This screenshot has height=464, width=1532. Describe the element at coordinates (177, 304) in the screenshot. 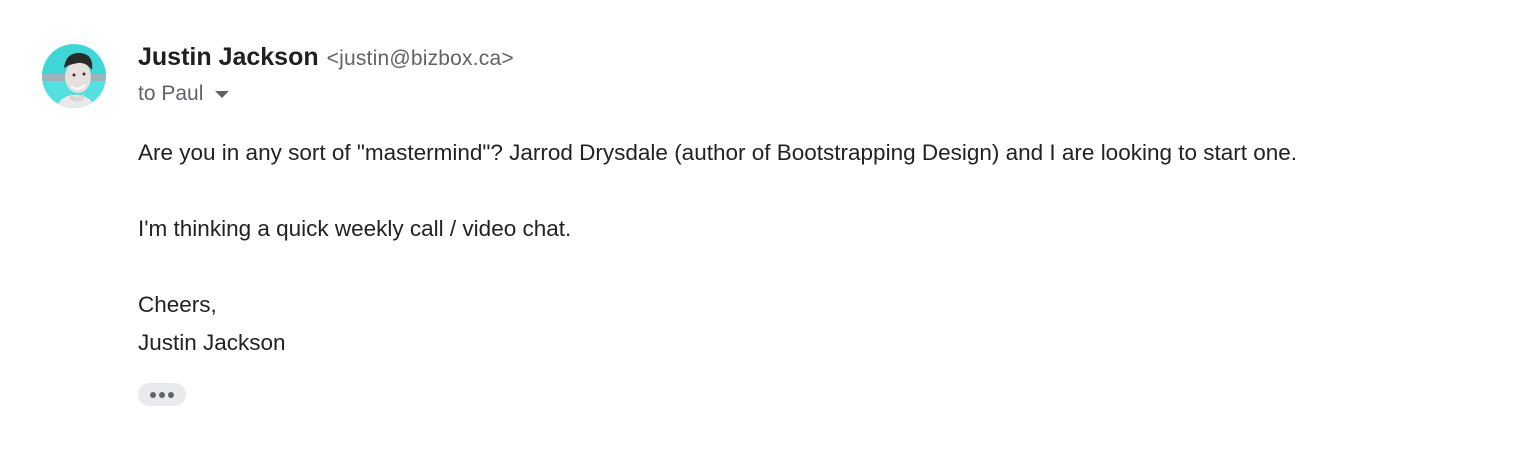

I see `closing-line: Cheers,` at that location.